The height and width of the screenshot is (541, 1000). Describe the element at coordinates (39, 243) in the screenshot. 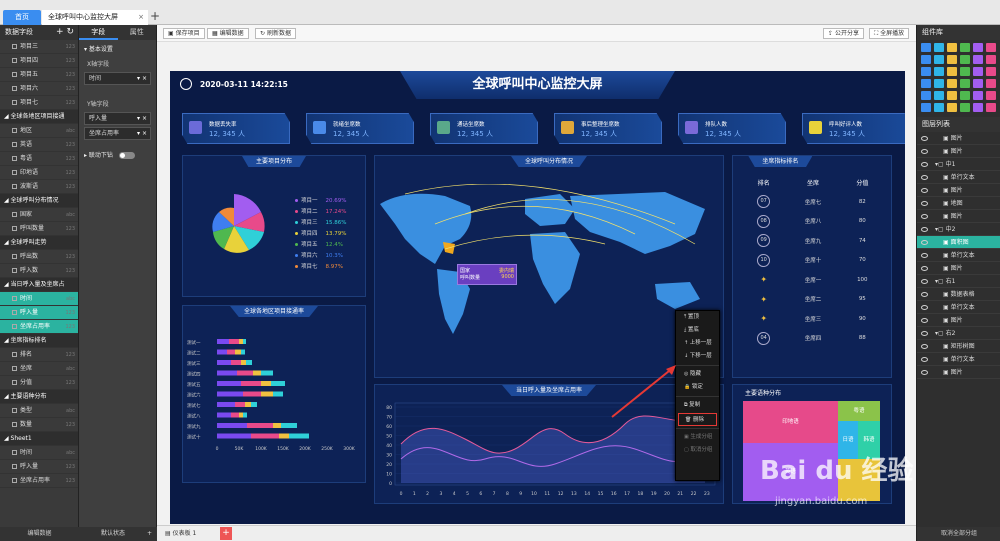

I see `field-group: ◢ 全球呼叫走势` at that location.